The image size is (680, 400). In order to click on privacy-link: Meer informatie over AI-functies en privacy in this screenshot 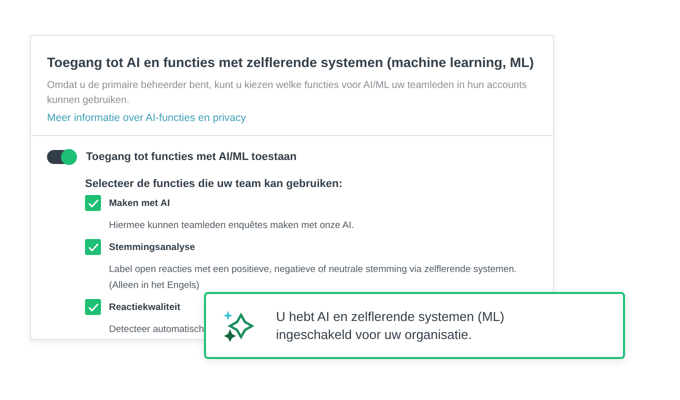, I will do `click(146, 118)`.